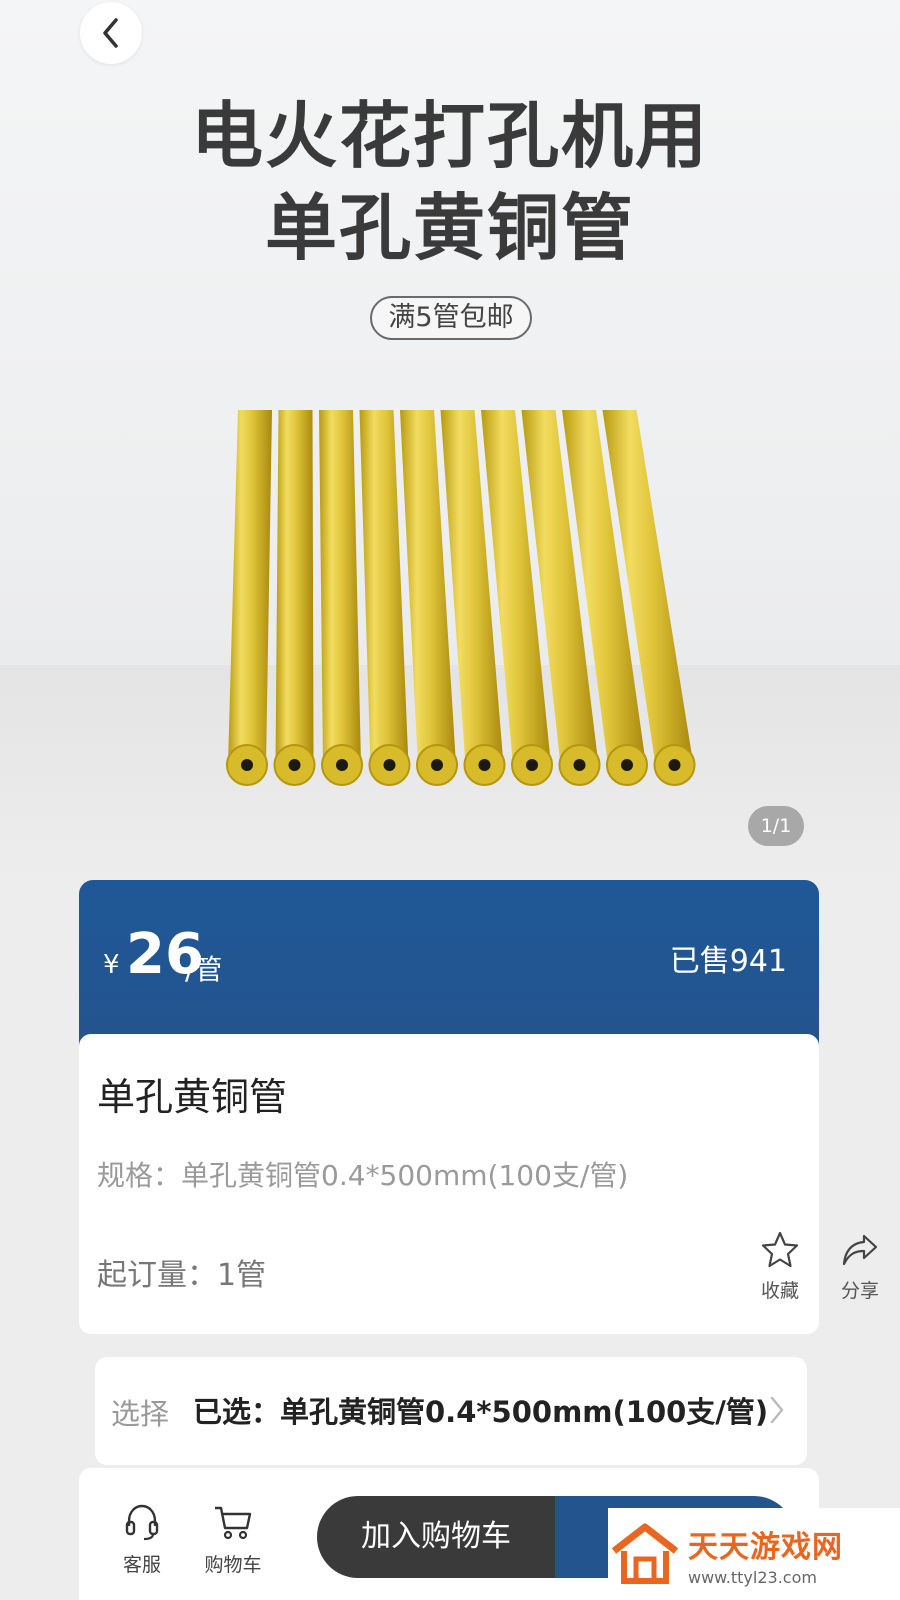  I want to click on customer-service-button: 客服, so click(142, 1539).